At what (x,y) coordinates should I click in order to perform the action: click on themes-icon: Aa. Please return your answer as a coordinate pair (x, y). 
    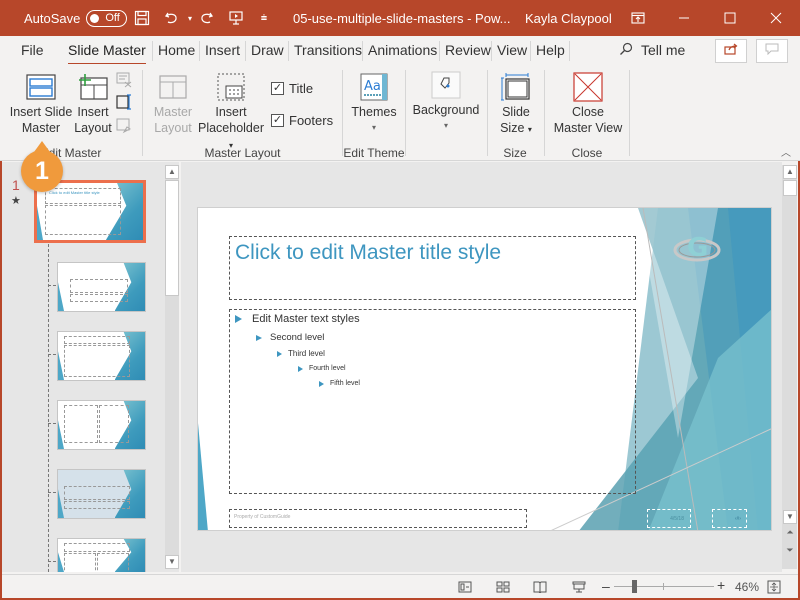
    Looking at the image, I should click on (374, 87).